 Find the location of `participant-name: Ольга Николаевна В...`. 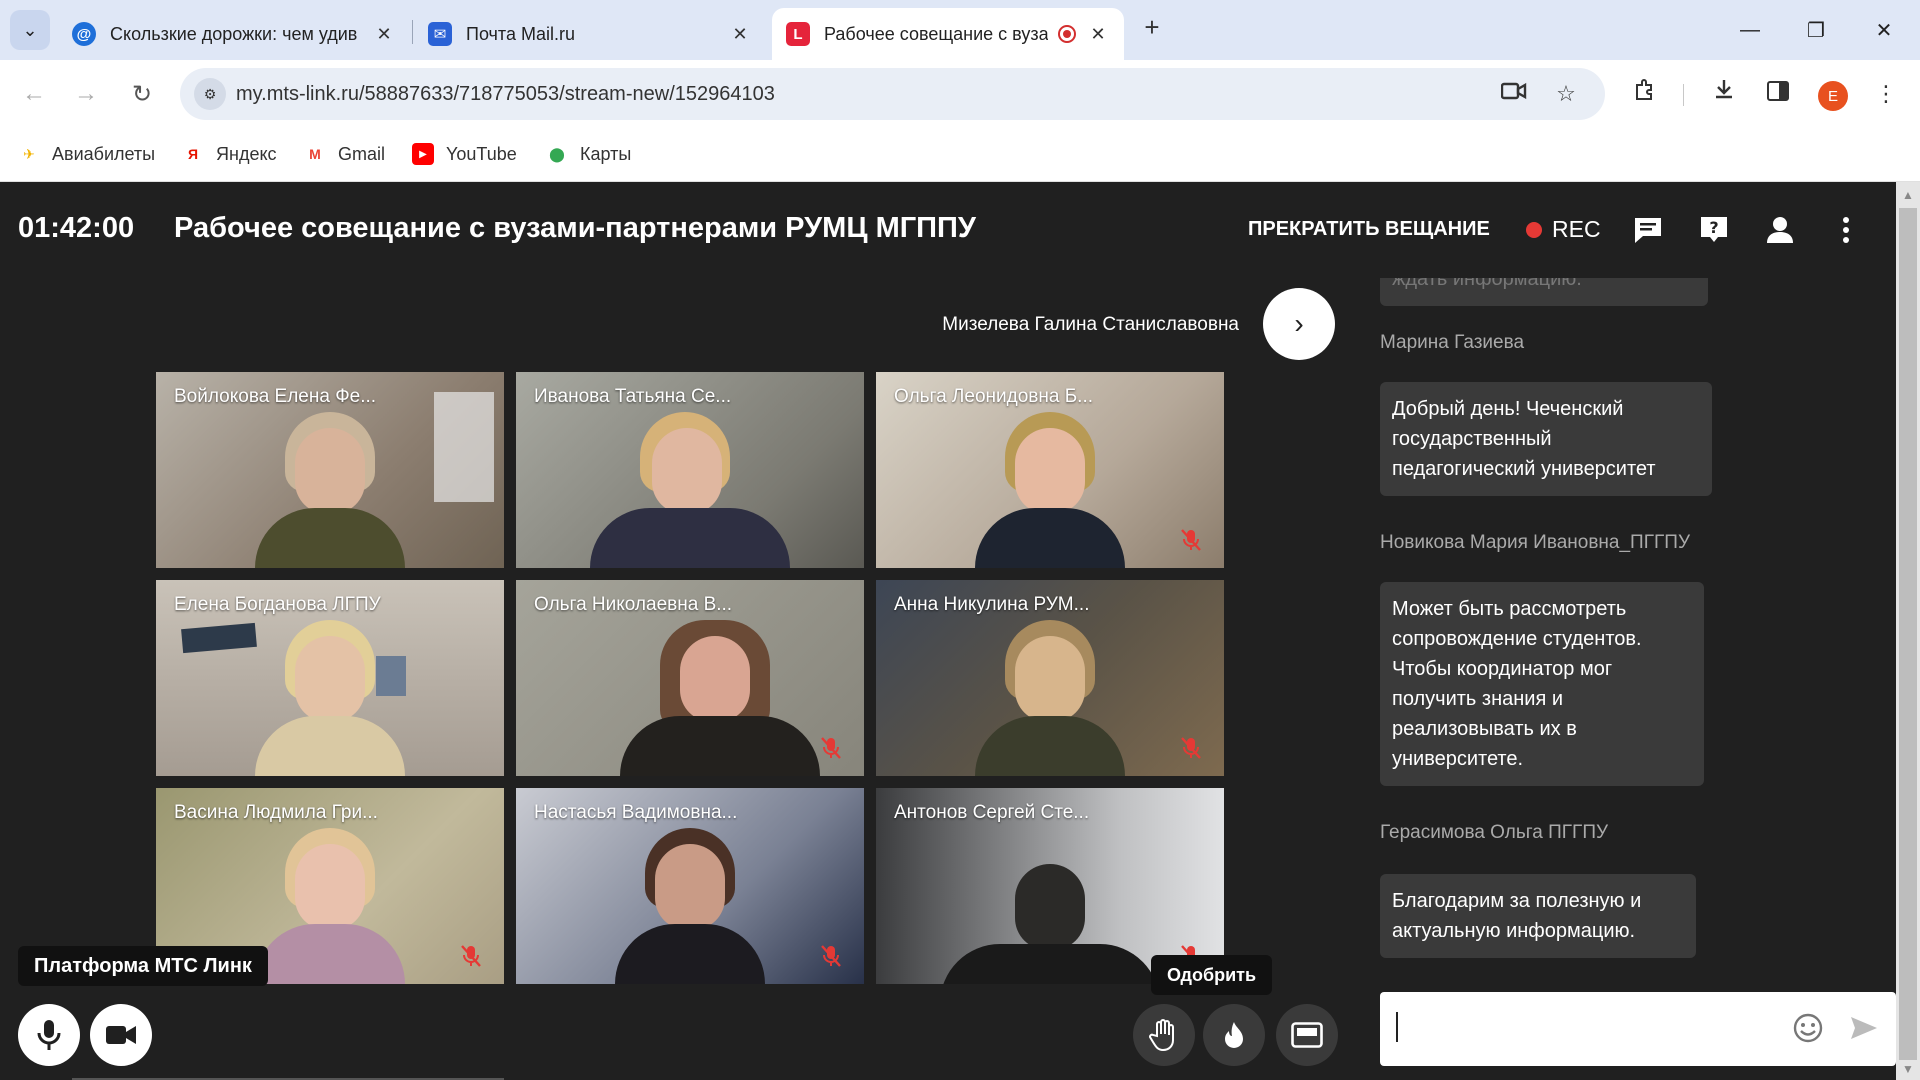

participant-name: Ольга Николаевна В... is located at coordinates (633, 604).